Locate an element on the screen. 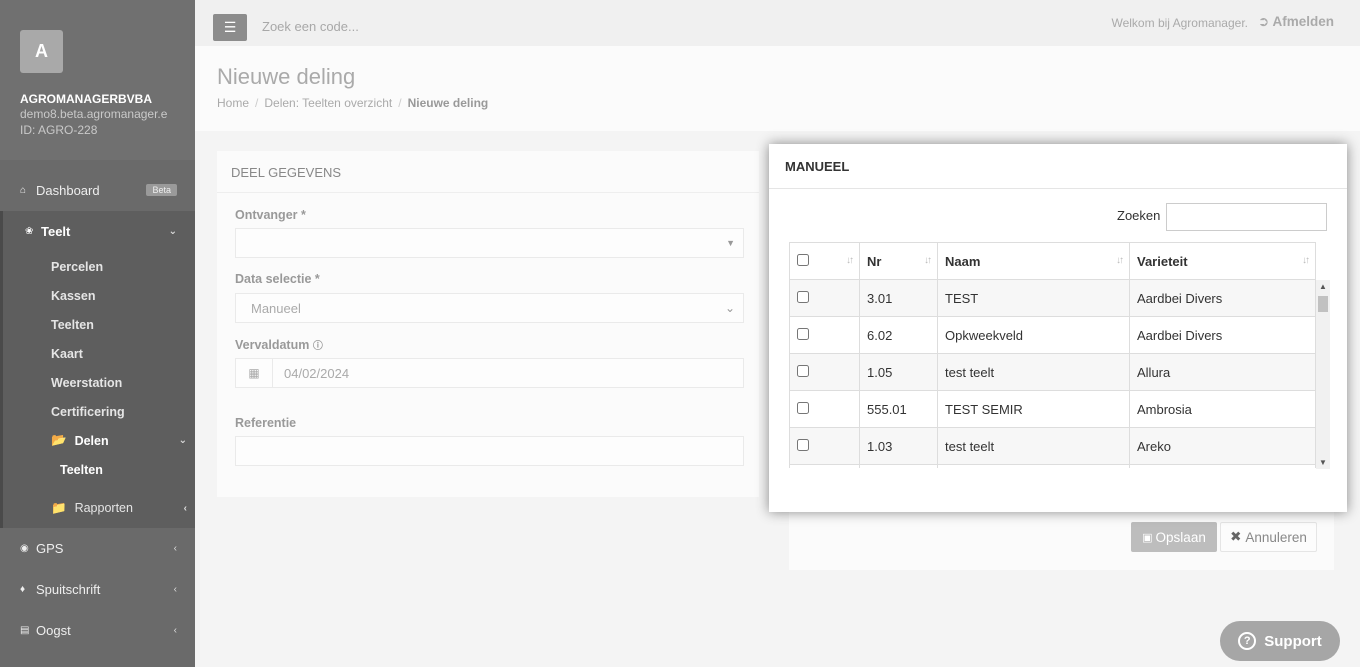 Image resolution: width=1360 pixels, height=667 pixels. company-name: AGROMANAGERBVBA is located at coordinates (86, 99).